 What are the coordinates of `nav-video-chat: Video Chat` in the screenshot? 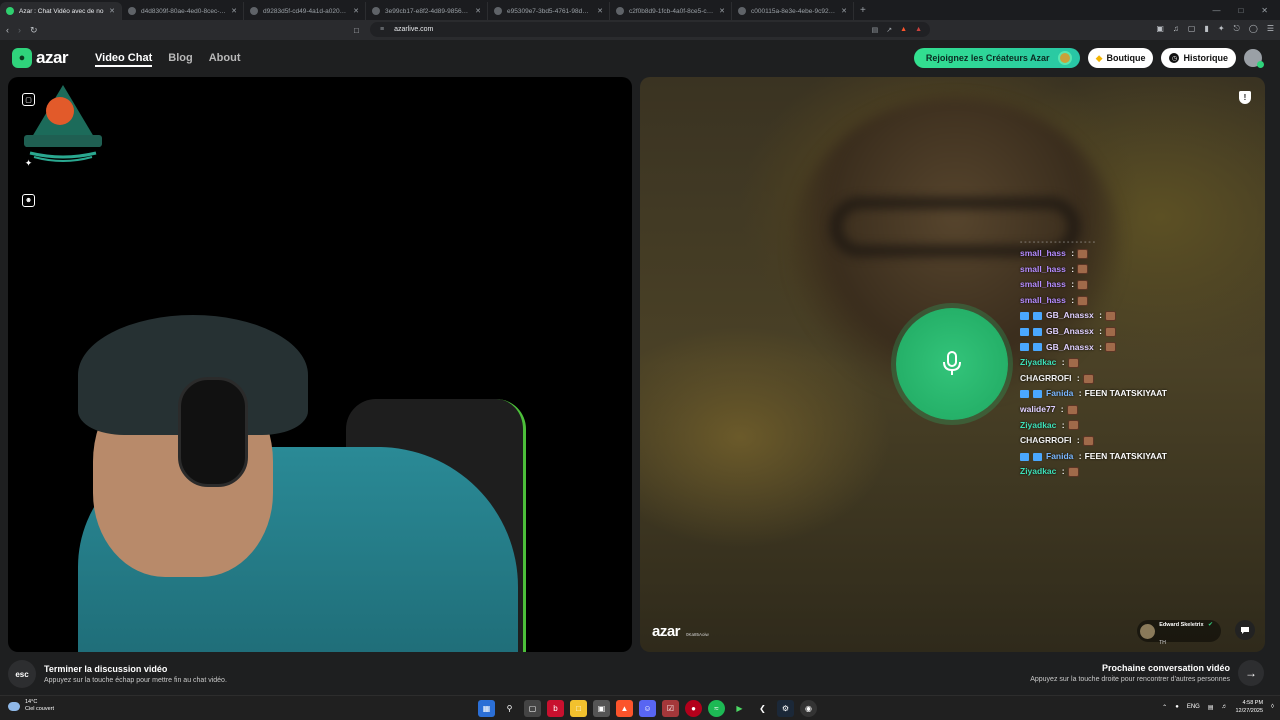 It's located at (124, 59).